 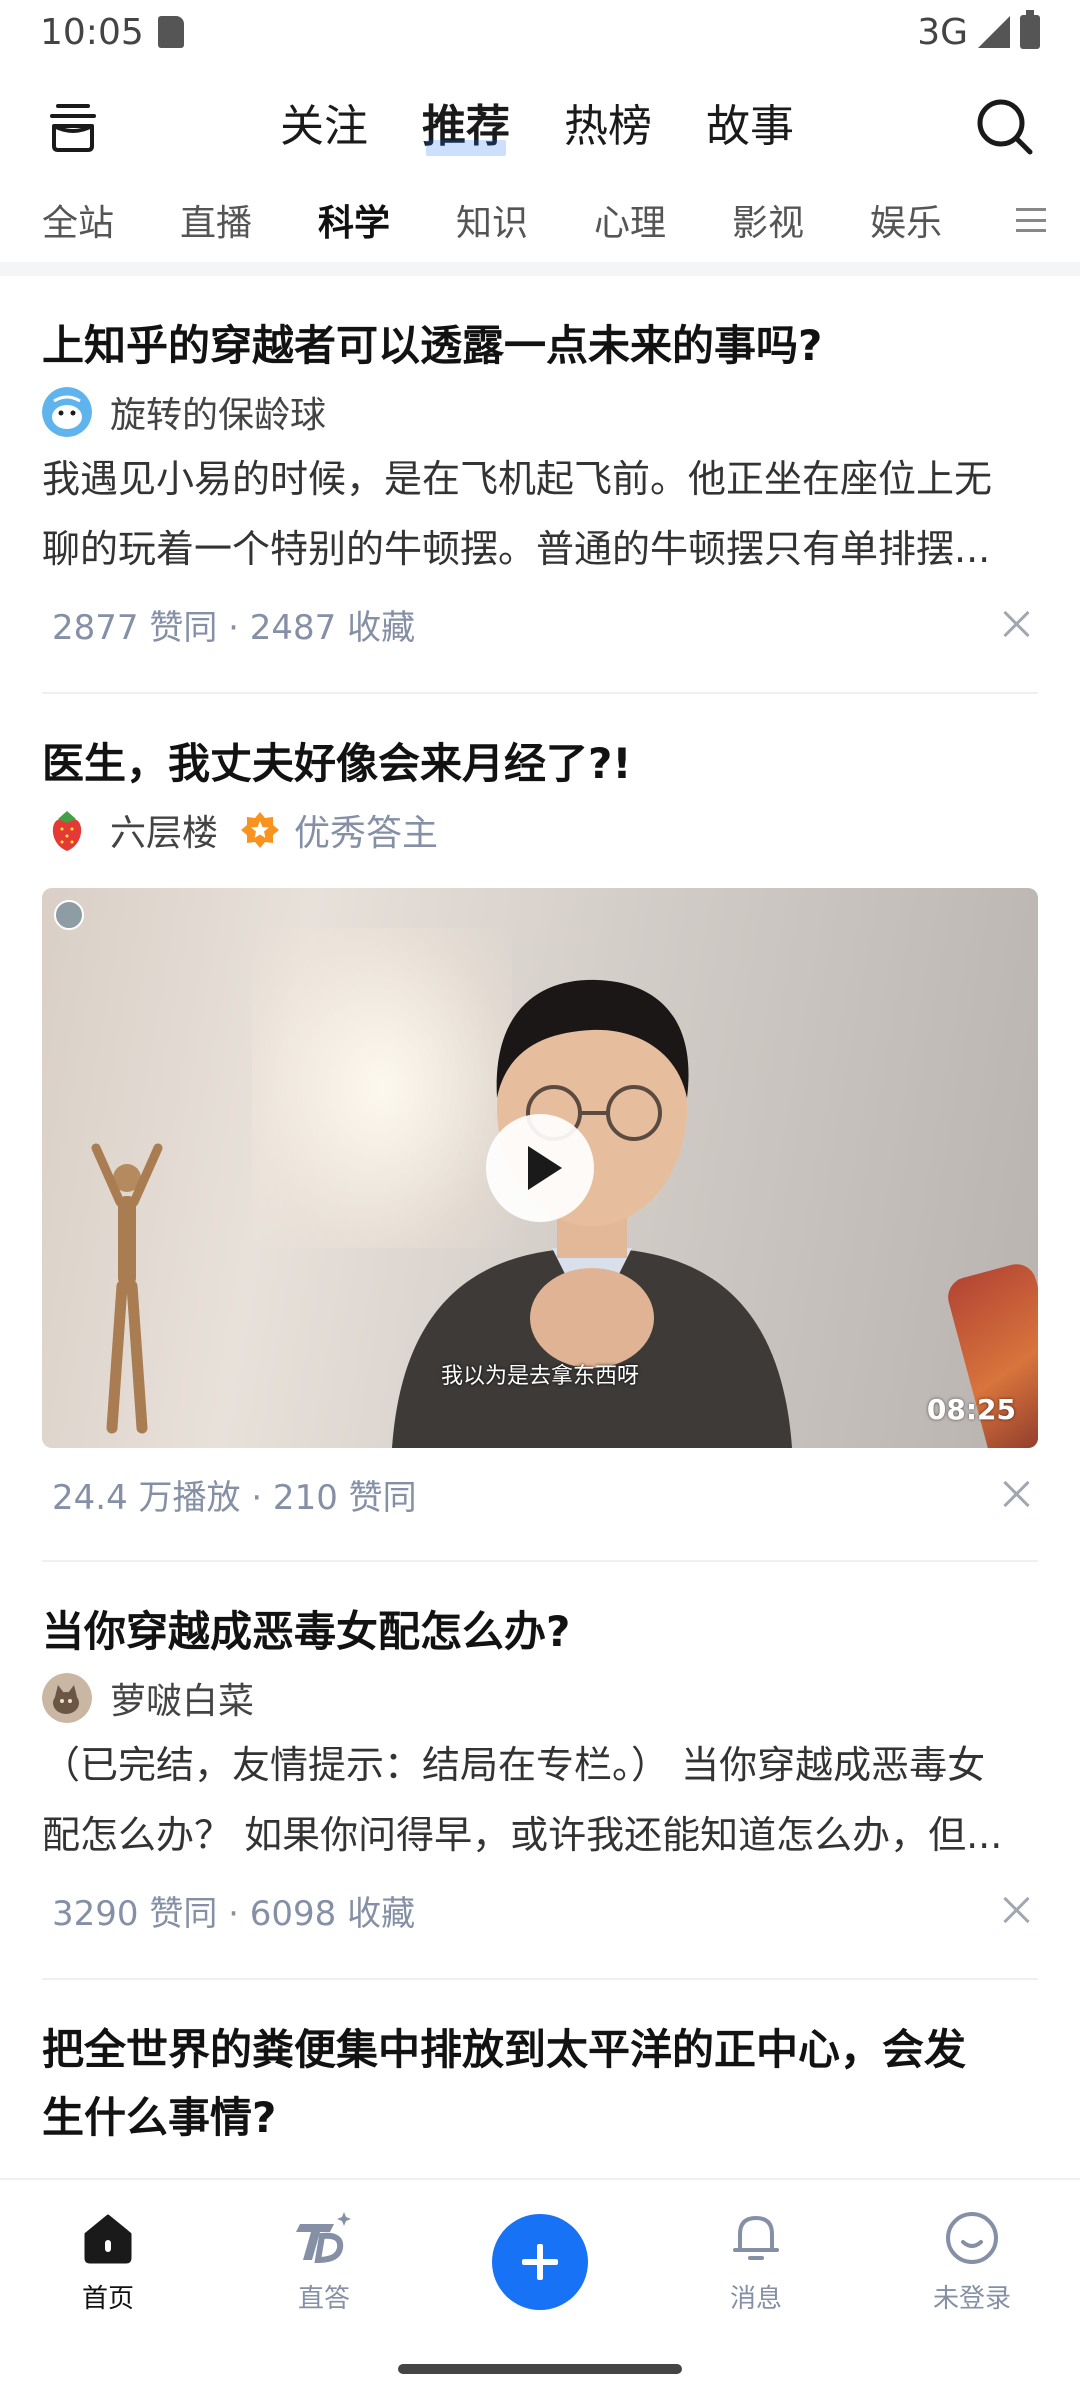 I want to click on nav-messages: 消息, so click(x=756, y=2261).